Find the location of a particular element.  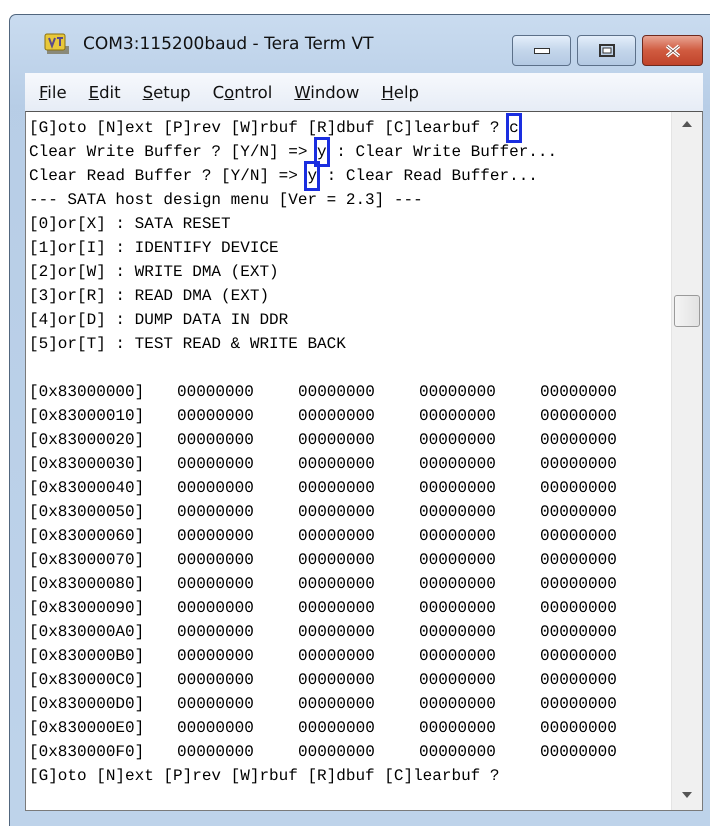

scrollbar-thumb is located at coordinates (687, 311).